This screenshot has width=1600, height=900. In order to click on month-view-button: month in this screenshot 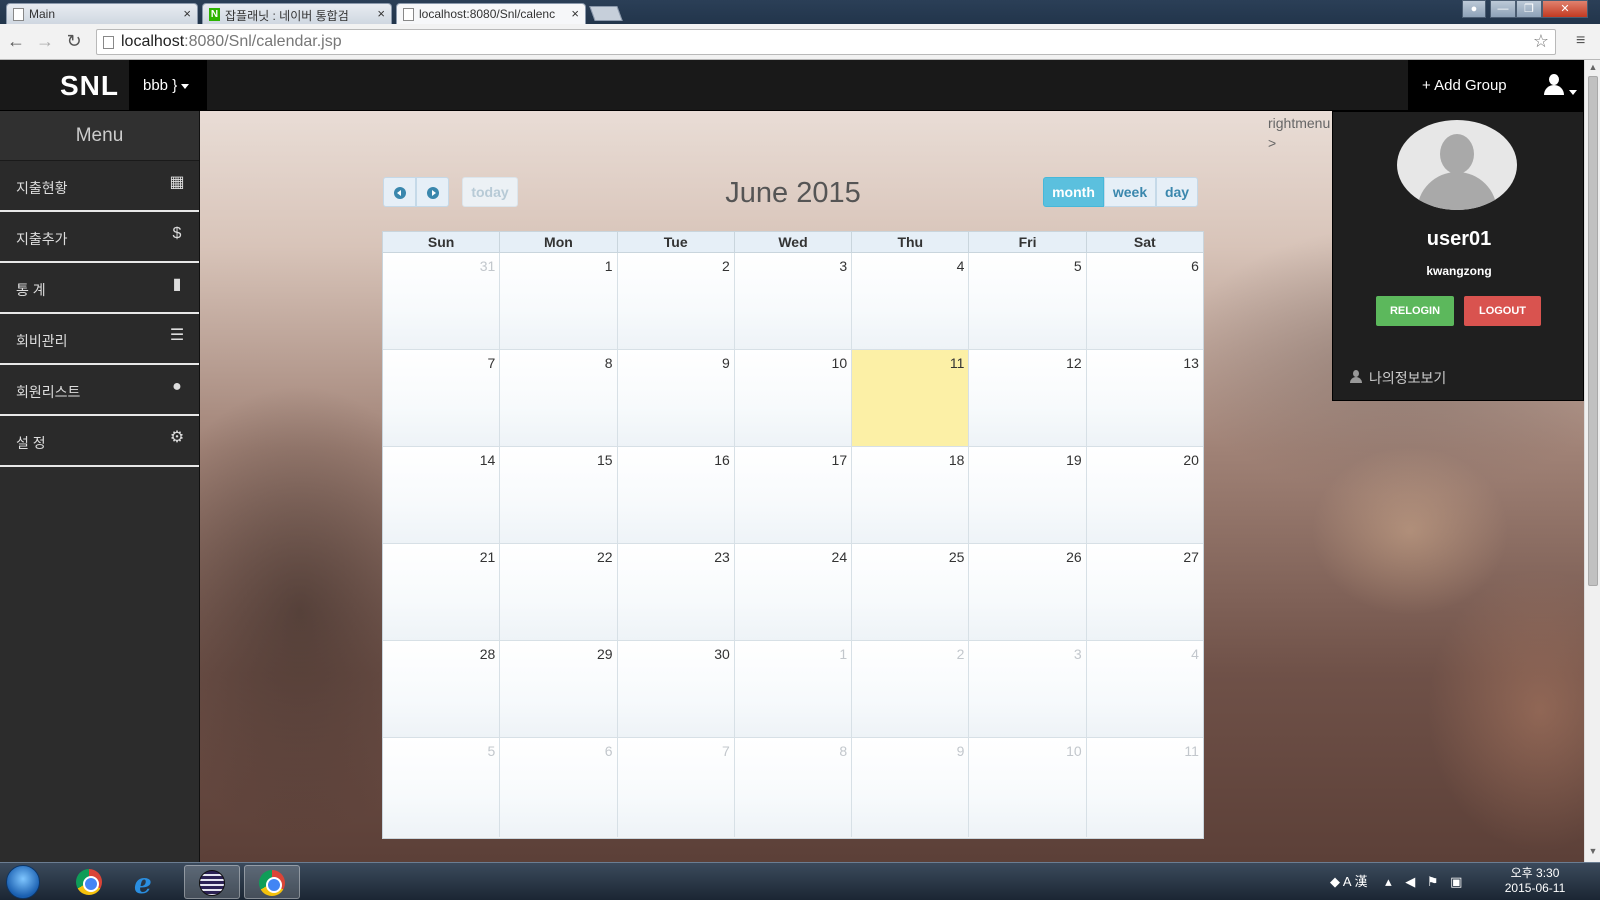, I will do `click(1073, 192)`.